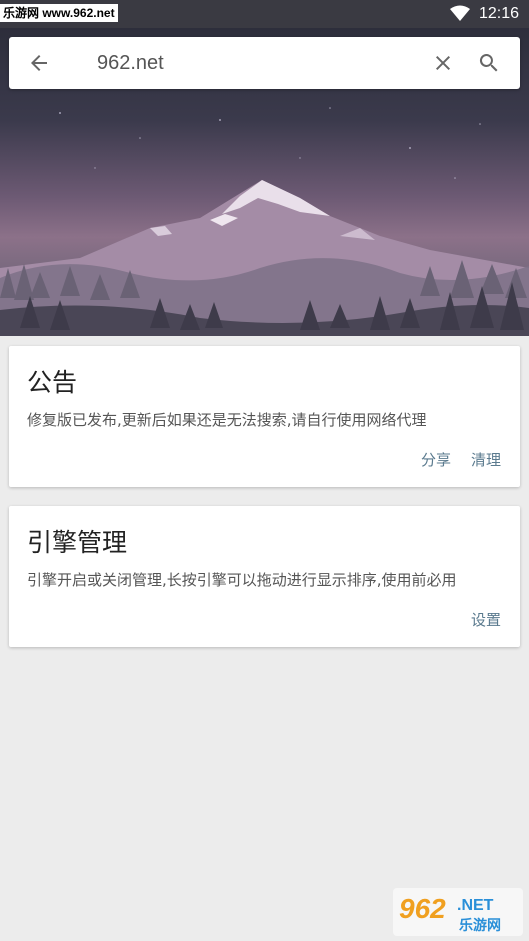  What do you see at coordinates (475, 905) in the screenshot?
I see `svg-text: .NET` at bounding box center [475, 905].